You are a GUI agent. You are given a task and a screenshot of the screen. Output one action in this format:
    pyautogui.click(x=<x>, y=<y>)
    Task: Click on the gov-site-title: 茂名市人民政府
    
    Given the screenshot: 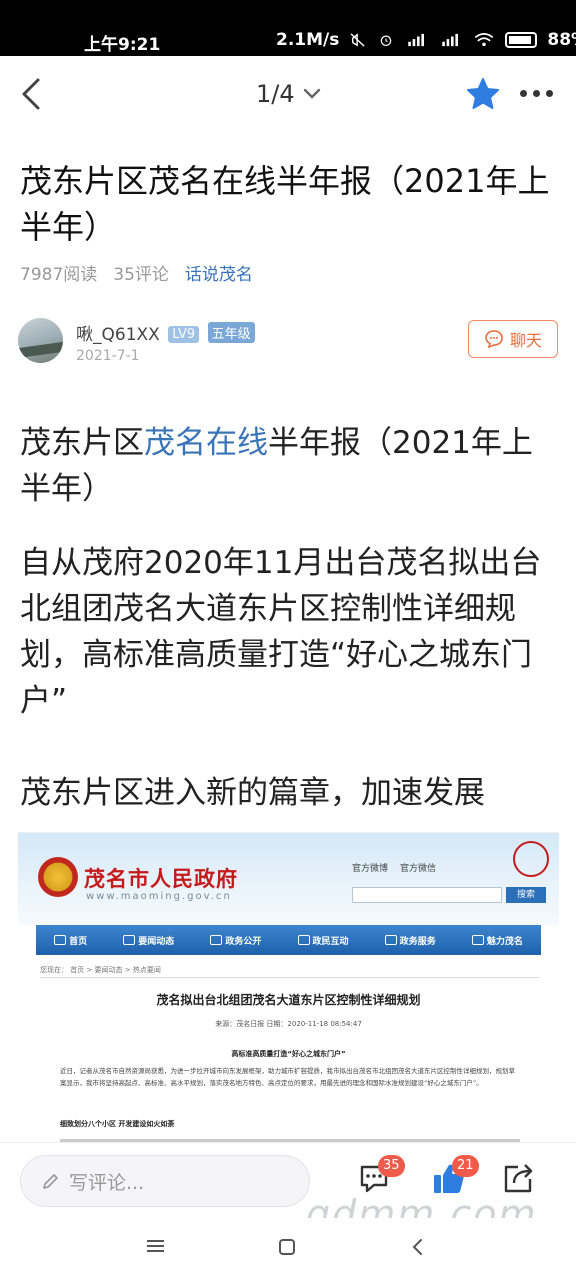 What is the action you would take?
    pyautogui.click(x=161, y=879)
    